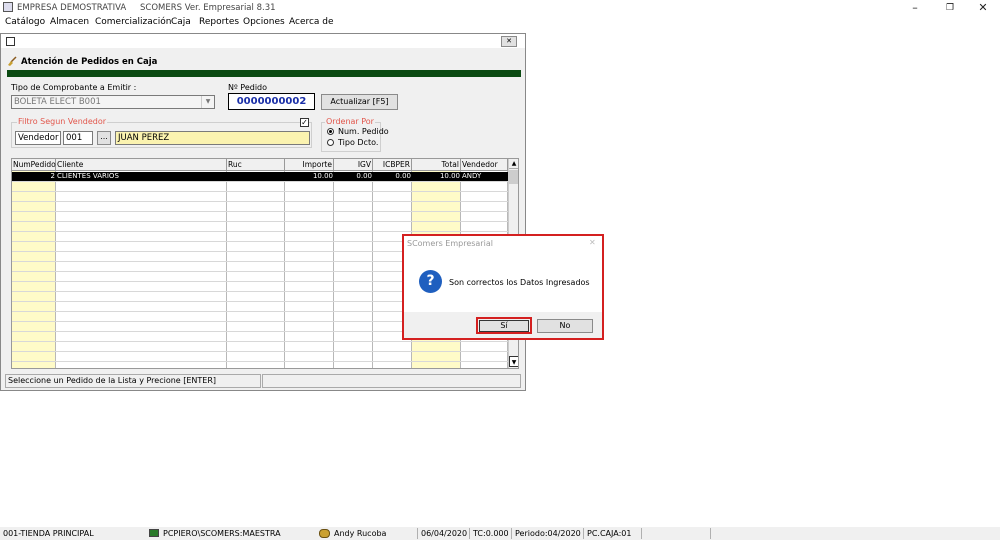  I want to click on header-vendedor: Vendedor, so click(484, 165).